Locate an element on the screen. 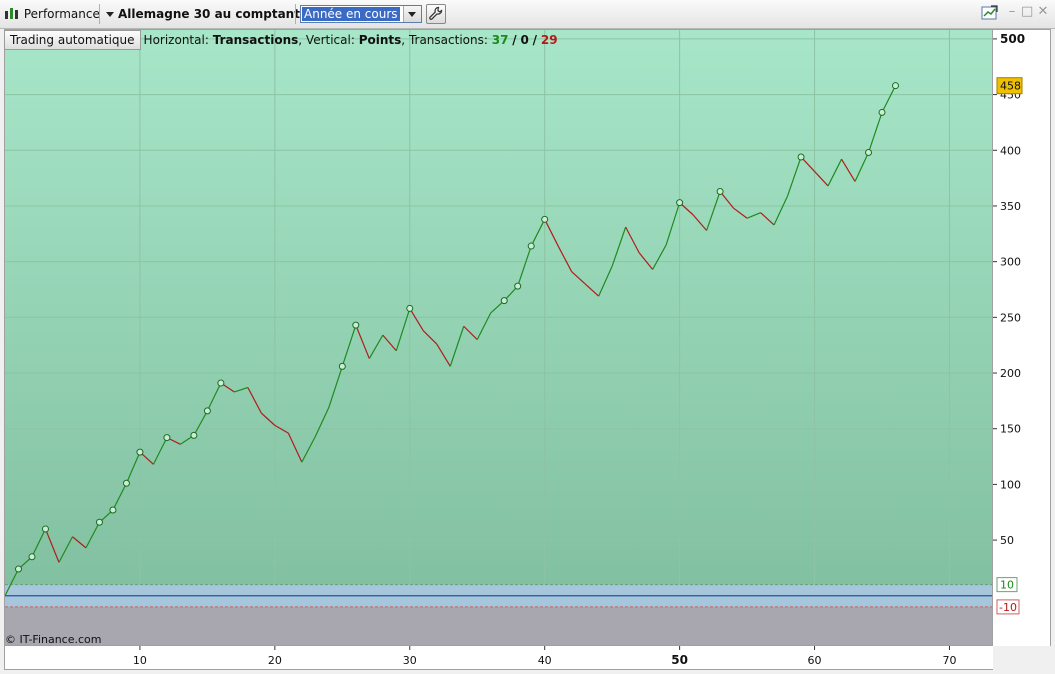  legend-neutral: 0 is located at coordinates (524, 40).